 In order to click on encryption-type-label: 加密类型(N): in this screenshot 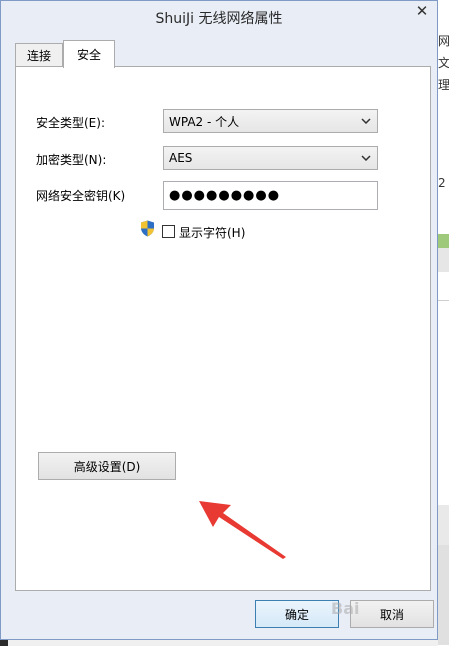, I will do `click(71, 160)`.